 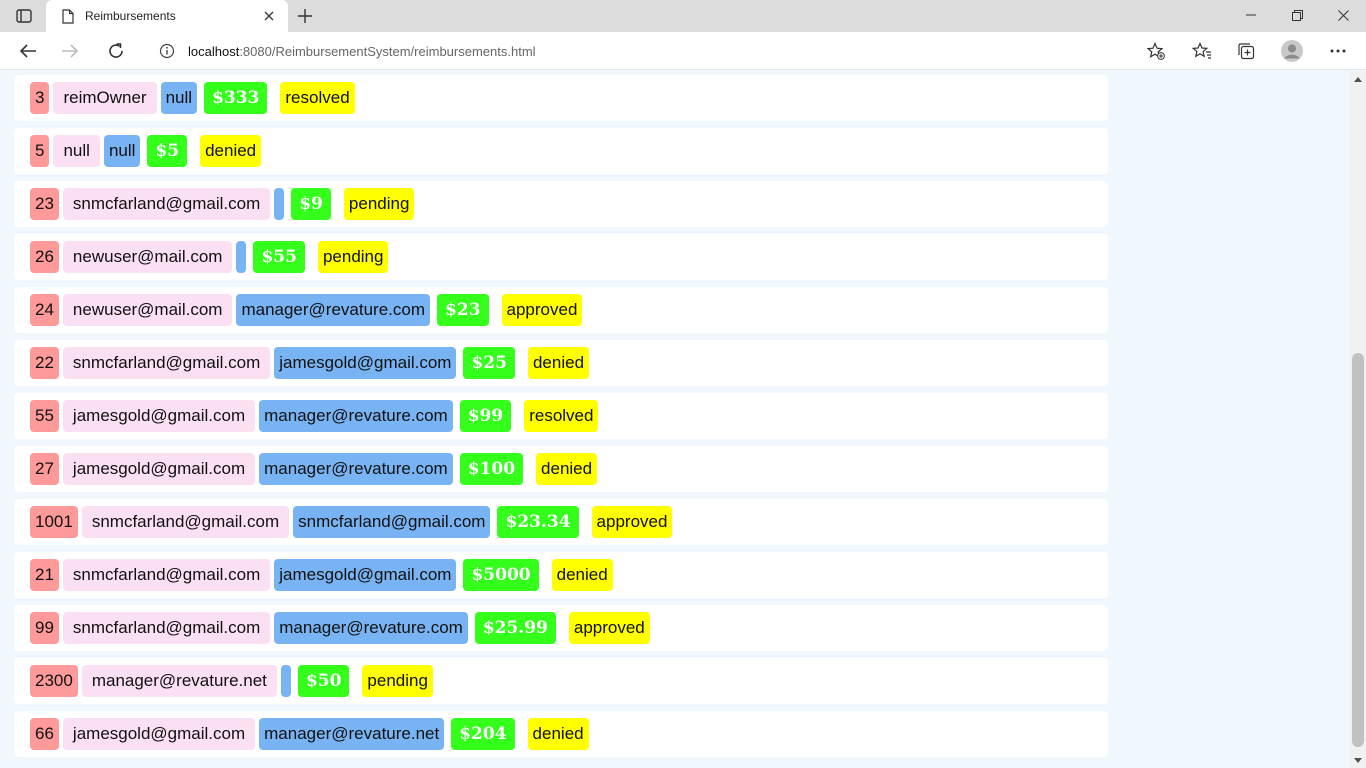 What do you see at coordinates (68, 16) in the screenshot?
I see `page-icon` at bounding box center [68, 16].